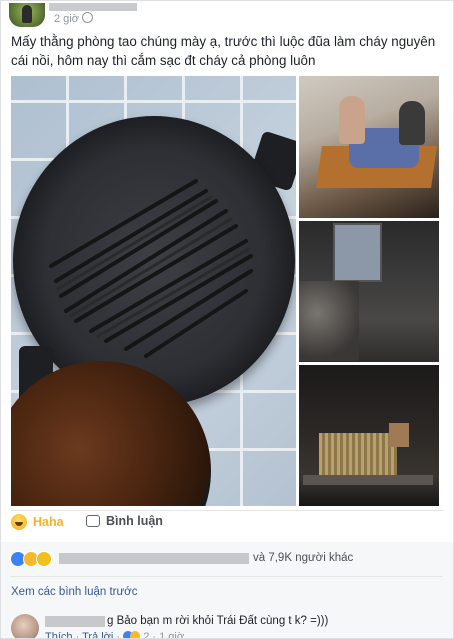  What do you see at coordinates (303, 558) in the screenshot?
I see `reaction-count: và 7,9K người khác` at bounding box center [303, 558].